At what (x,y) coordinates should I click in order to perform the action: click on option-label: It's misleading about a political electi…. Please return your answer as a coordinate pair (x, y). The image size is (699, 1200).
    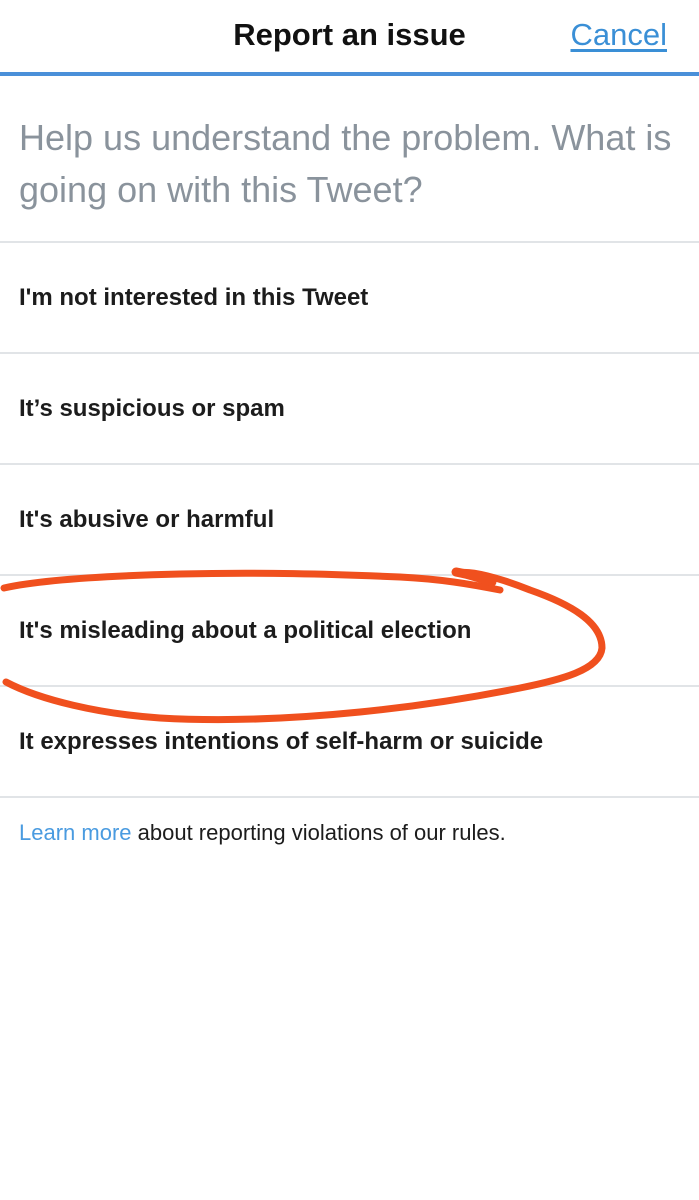
    Looking at the image, I should click on (245, 630).